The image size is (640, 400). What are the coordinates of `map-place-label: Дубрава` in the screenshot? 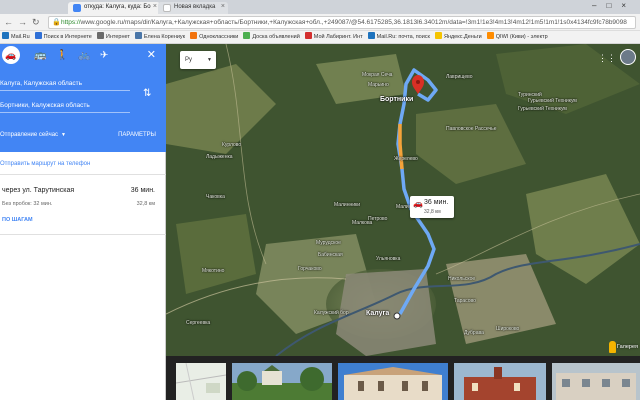 It's located at (474, 333).